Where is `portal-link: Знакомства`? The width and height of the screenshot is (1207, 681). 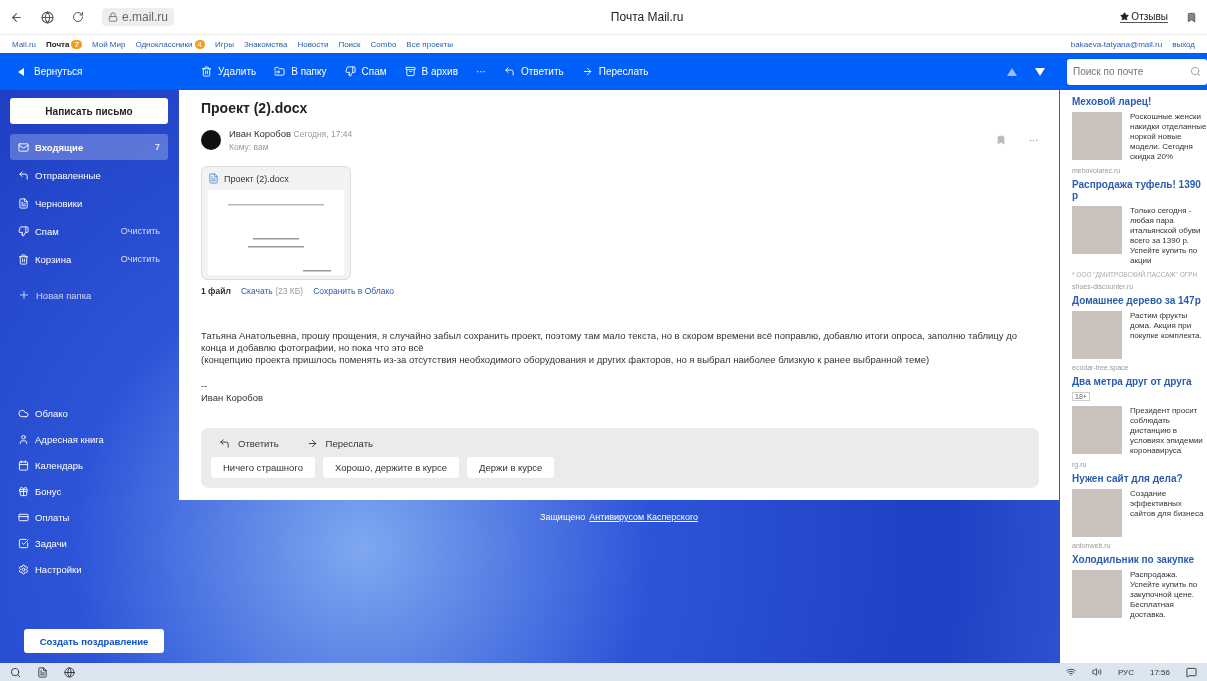 portal-link: Знакомства is located at coordinates (265, 44).